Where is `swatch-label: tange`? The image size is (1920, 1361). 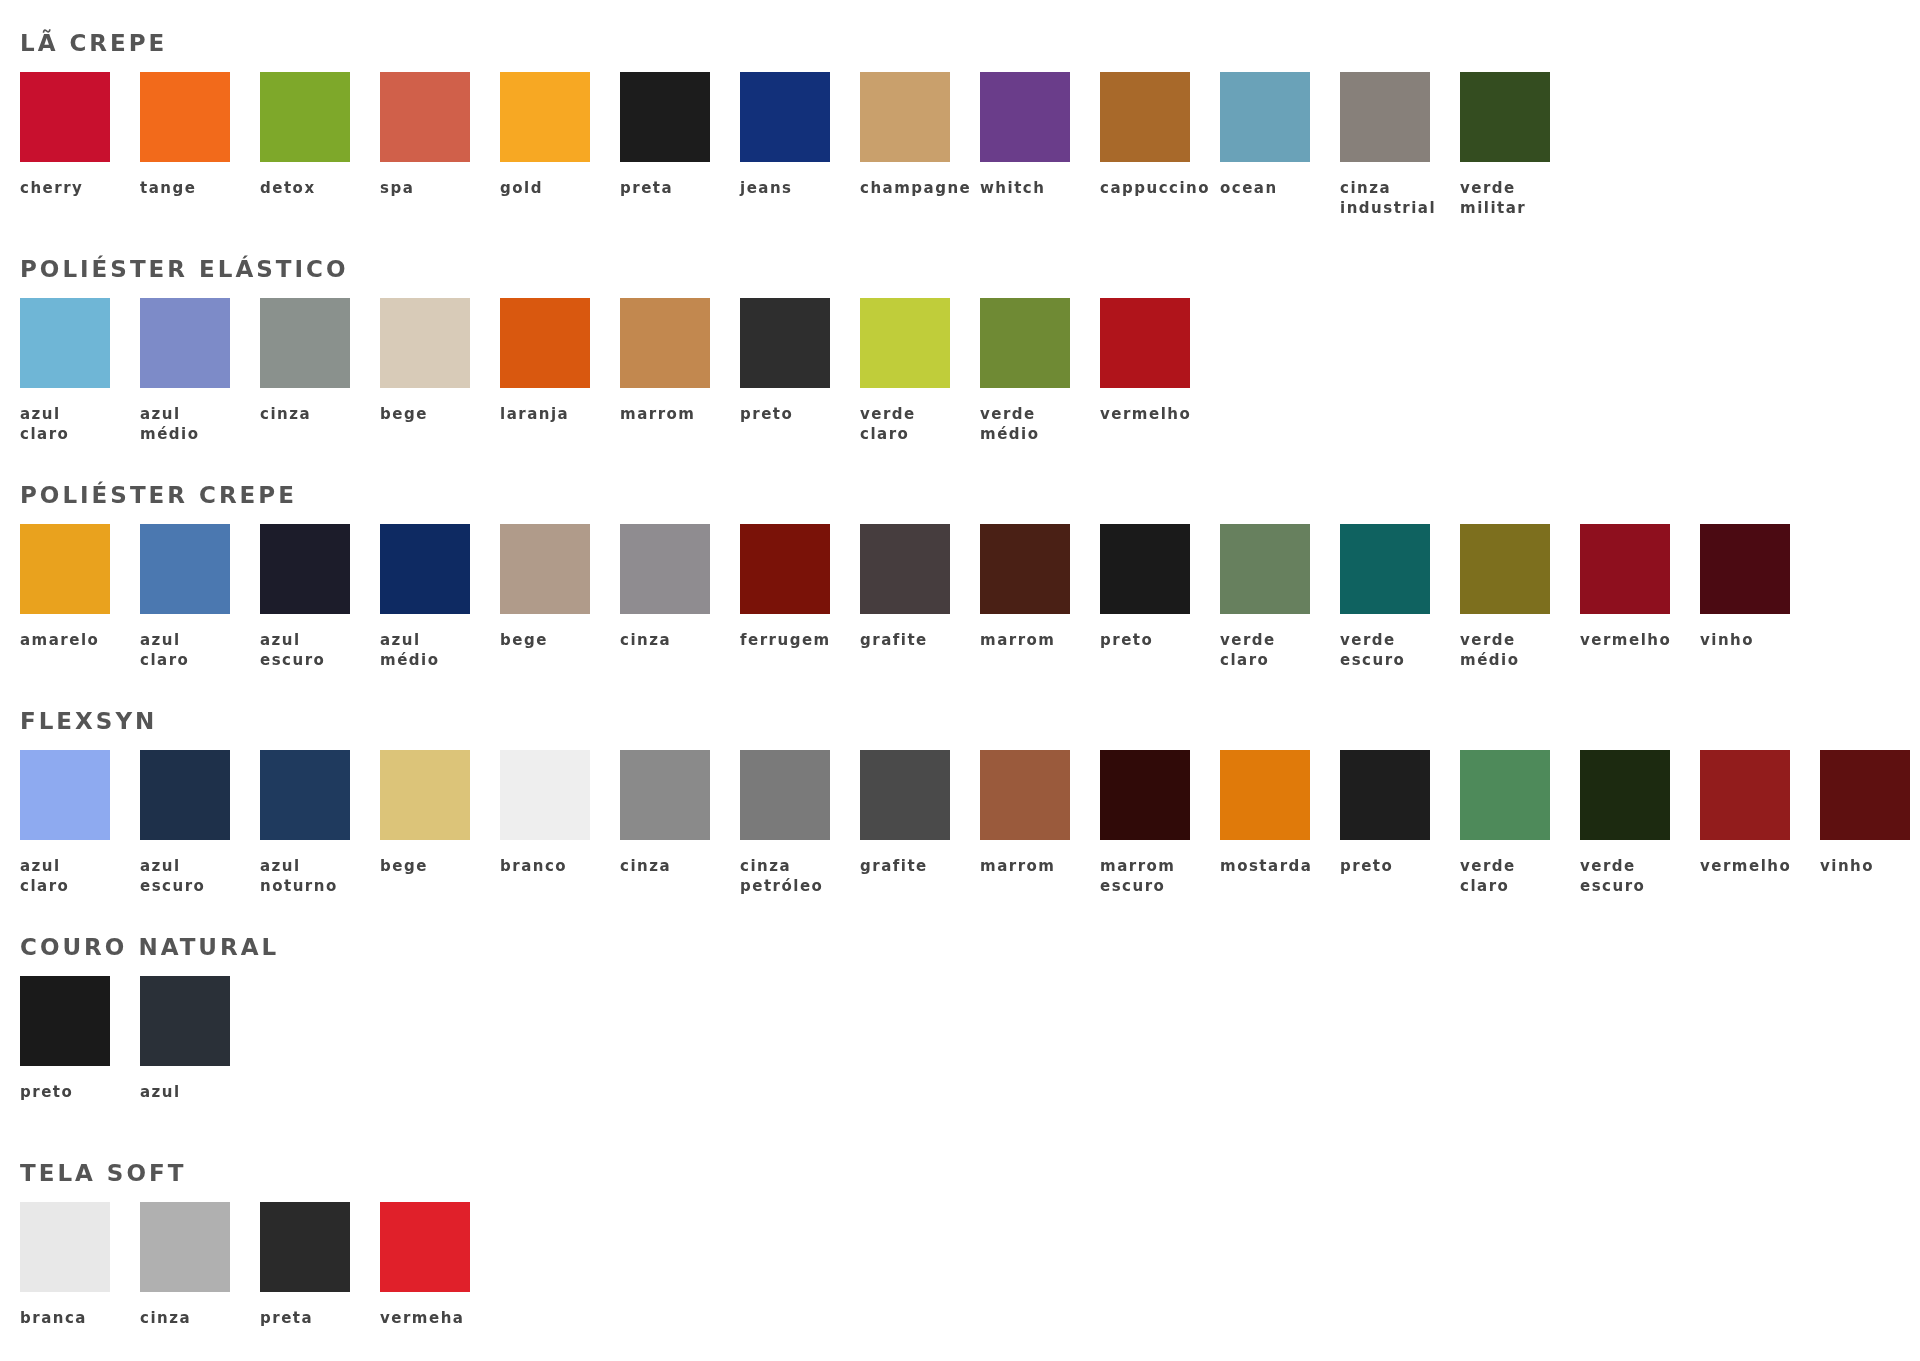
swatch-label: tange is located at coordinates (168, 188).